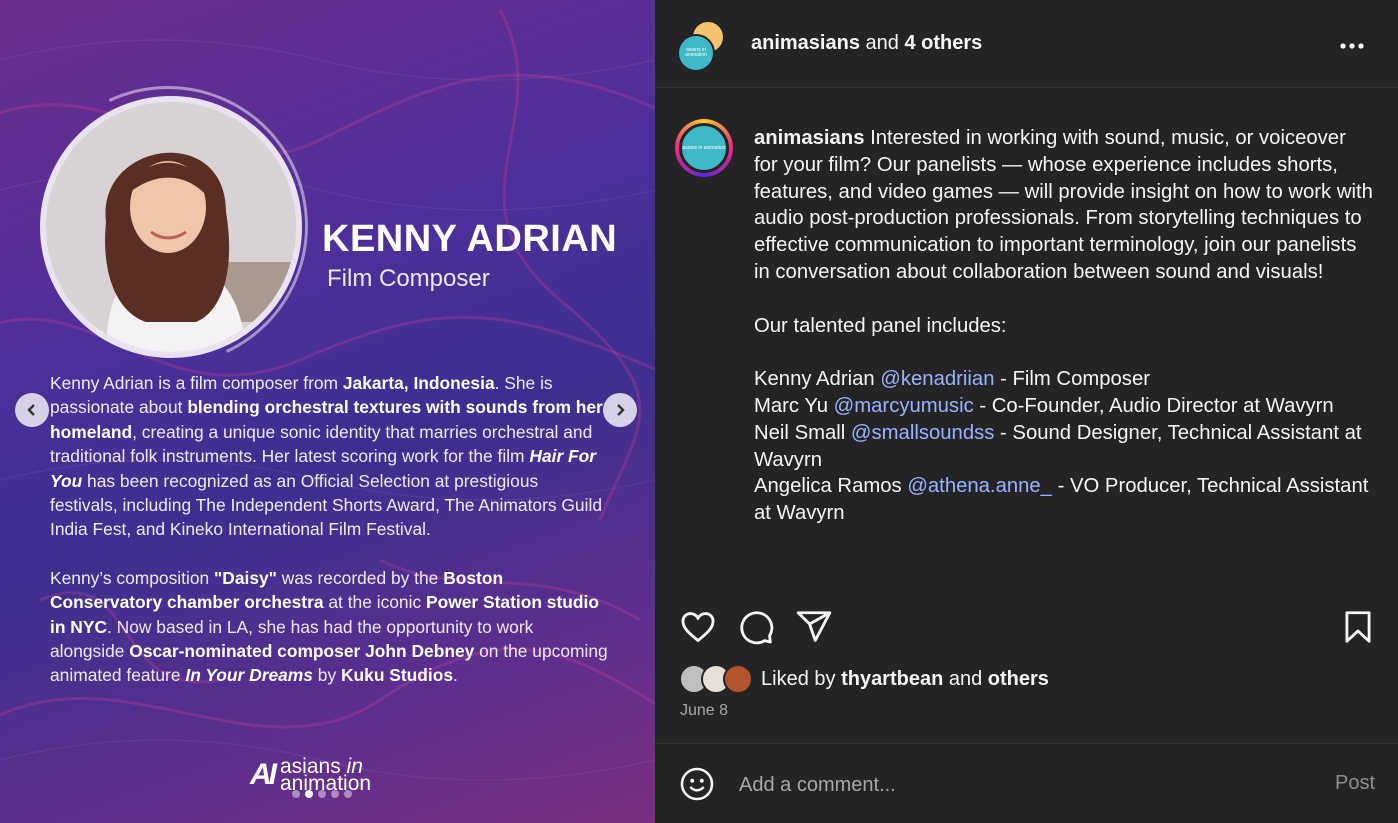  Describe the element at coordinates (904, 406) in the screenshot. I see `panelist-handle-link: @marcyumusic` at that location.